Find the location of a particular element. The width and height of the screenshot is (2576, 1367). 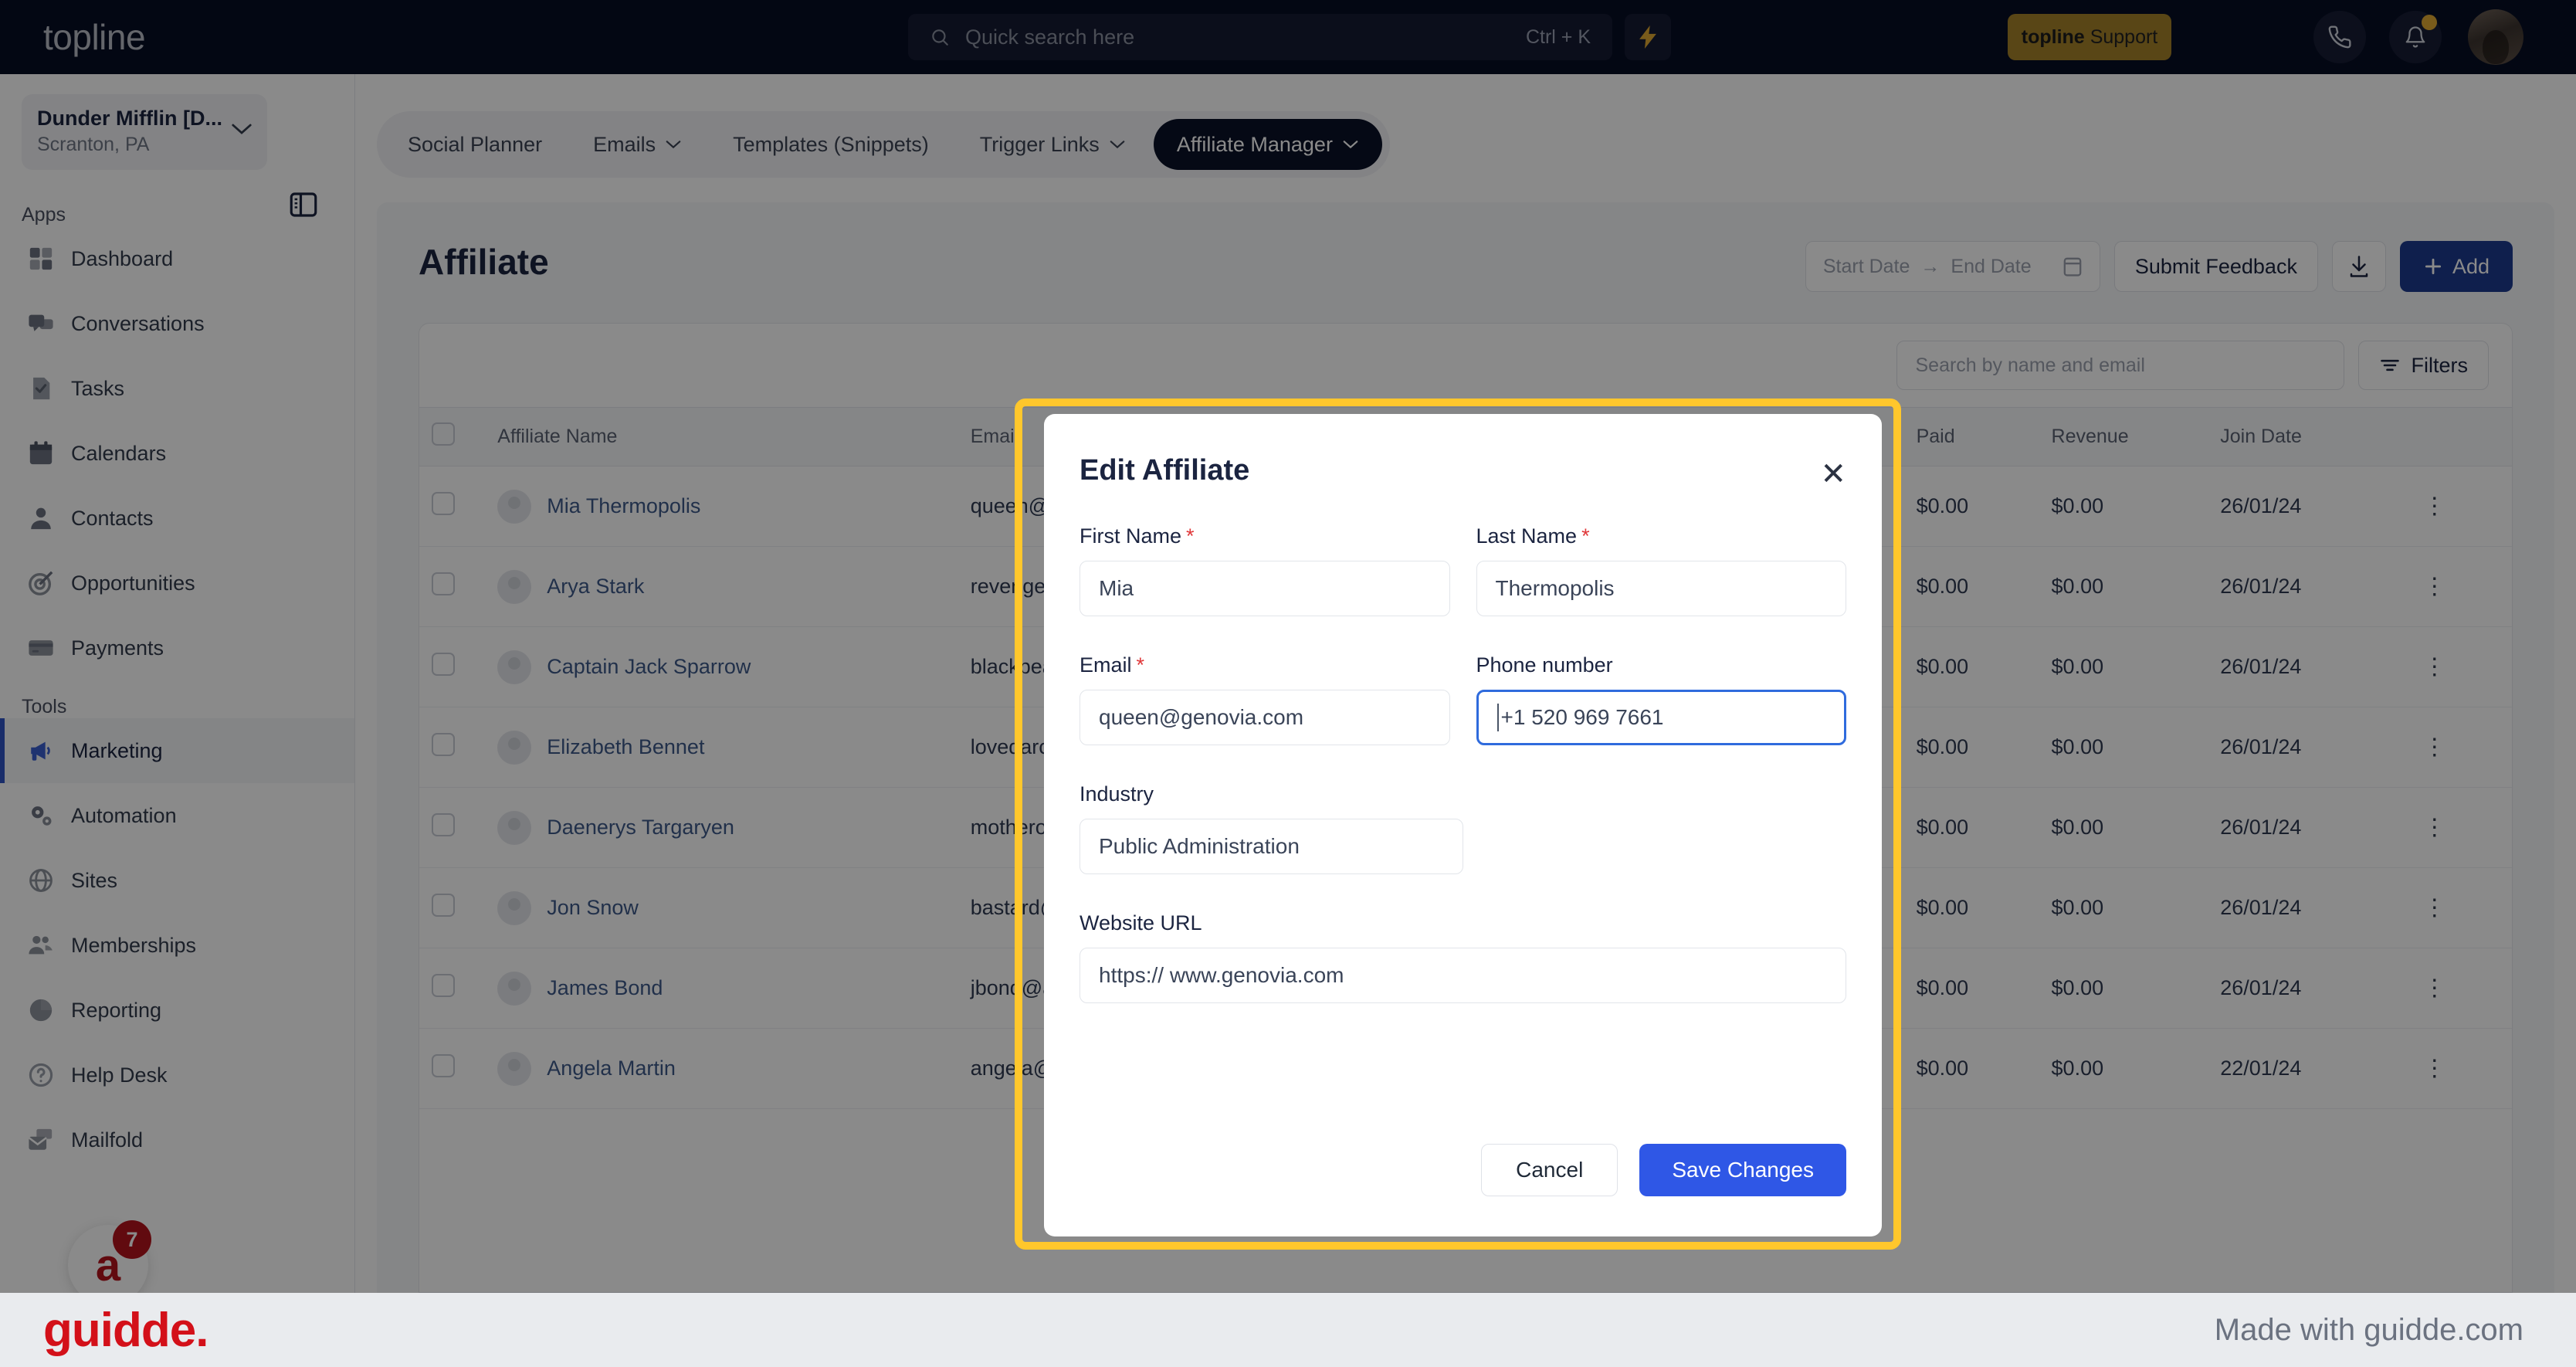

first-name-field: Mia is located at coordinates (1265, 588).